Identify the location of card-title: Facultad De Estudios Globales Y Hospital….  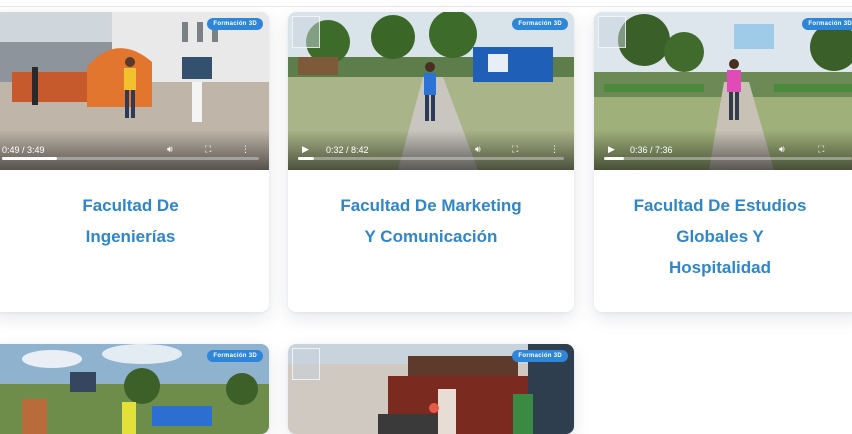
(720, 236).